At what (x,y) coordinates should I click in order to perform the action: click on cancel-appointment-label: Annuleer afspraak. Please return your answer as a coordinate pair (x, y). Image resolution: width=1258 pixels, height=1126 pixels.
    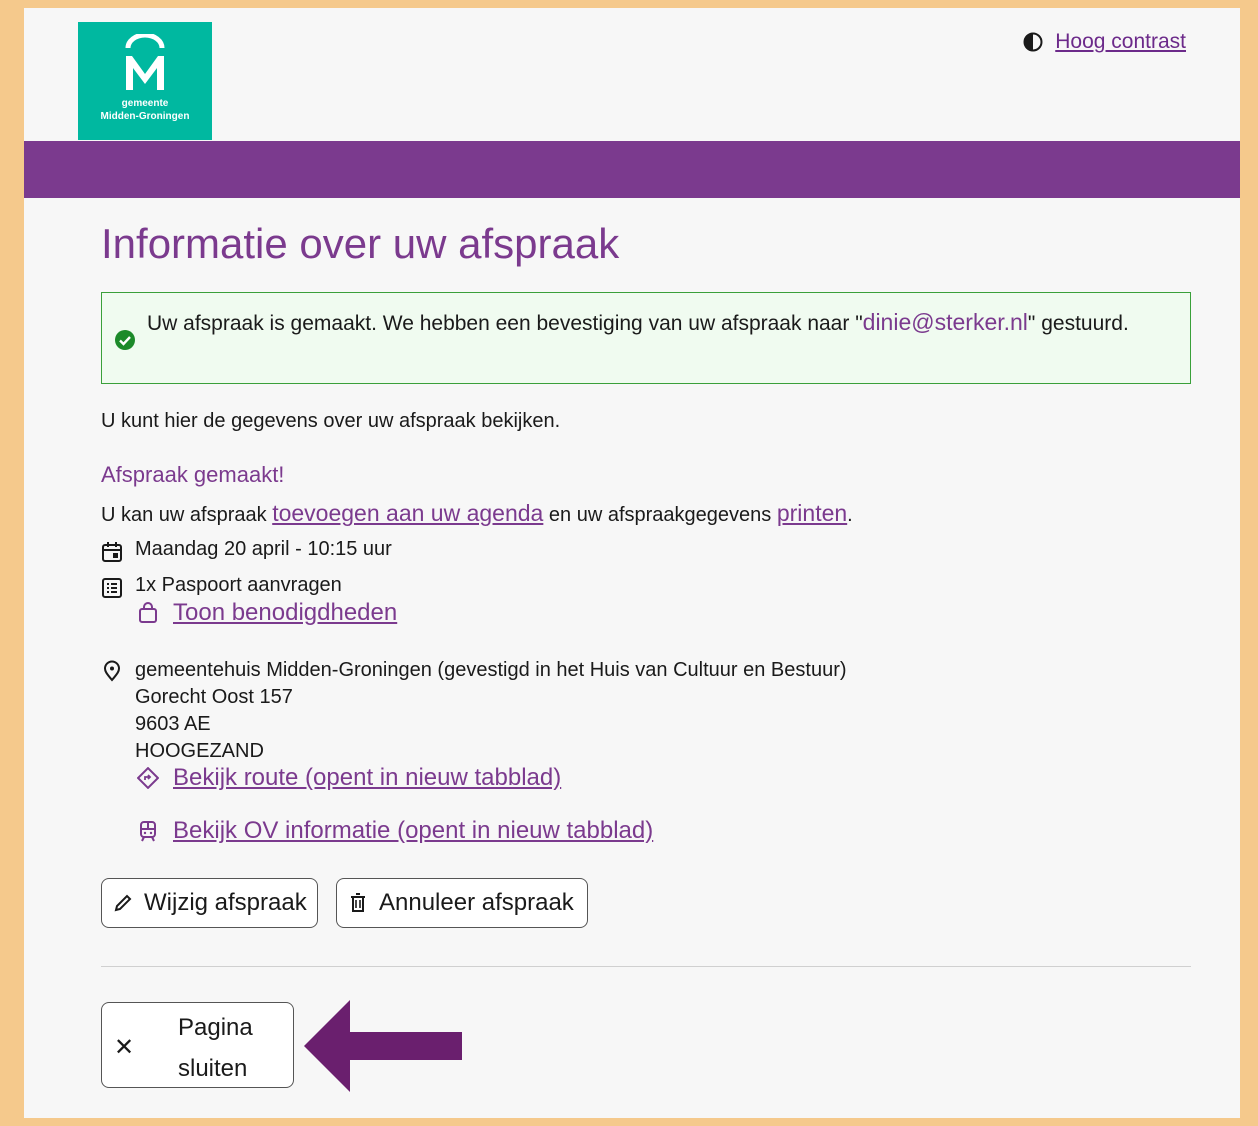
    Looking at the image, I should click on (476, 902).